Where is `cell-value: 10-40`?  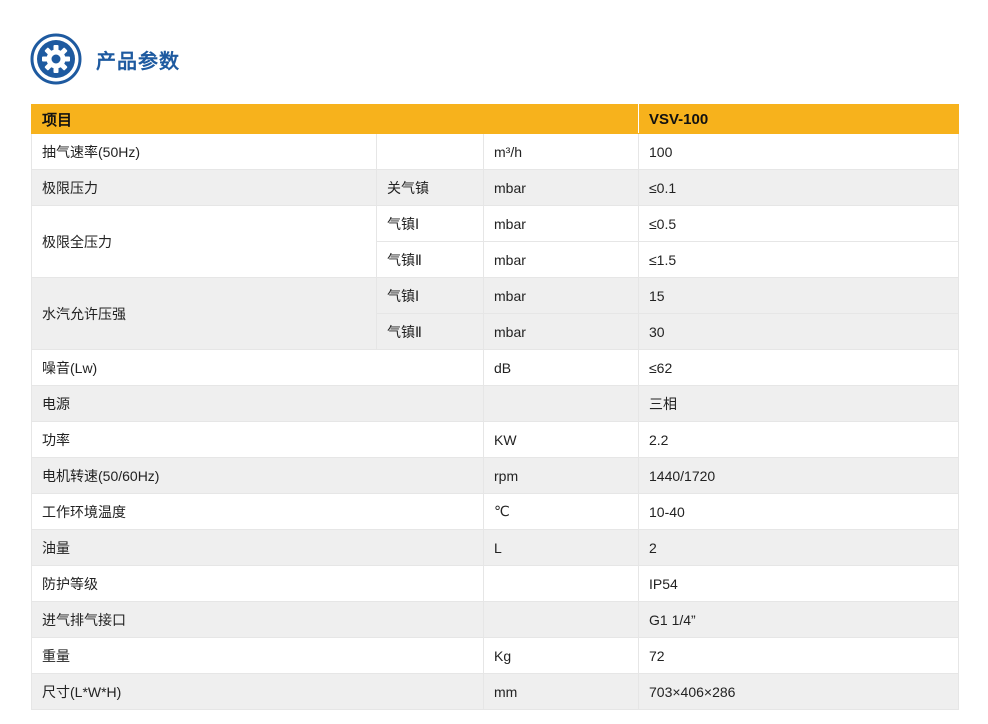
cell-value: 10-40 is located at coordinates (798, 511).